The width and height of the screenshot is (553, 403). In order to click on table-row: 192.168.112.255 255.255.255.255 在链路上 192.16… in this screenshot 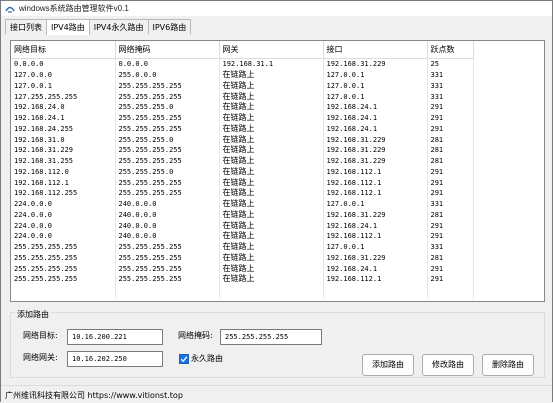, I will do `click(242, 193)`.